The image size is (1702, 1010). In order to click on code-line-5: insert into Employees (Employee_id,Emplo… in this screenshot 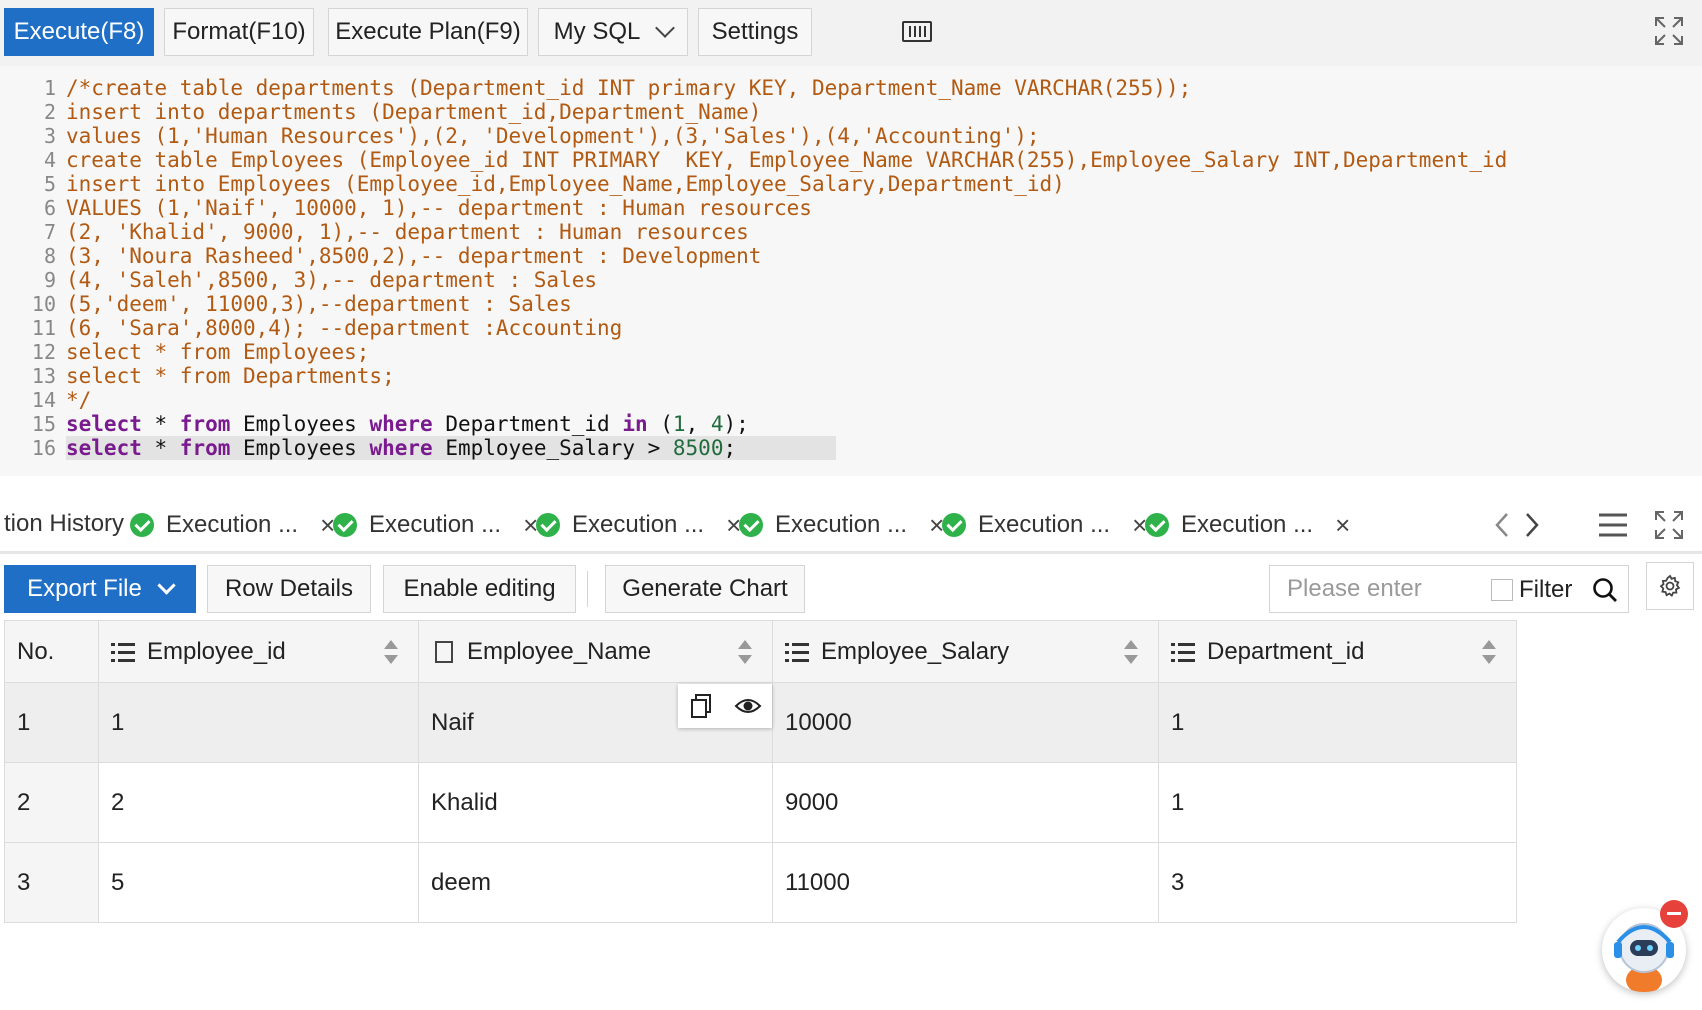, I will do `click(884, 184)`.